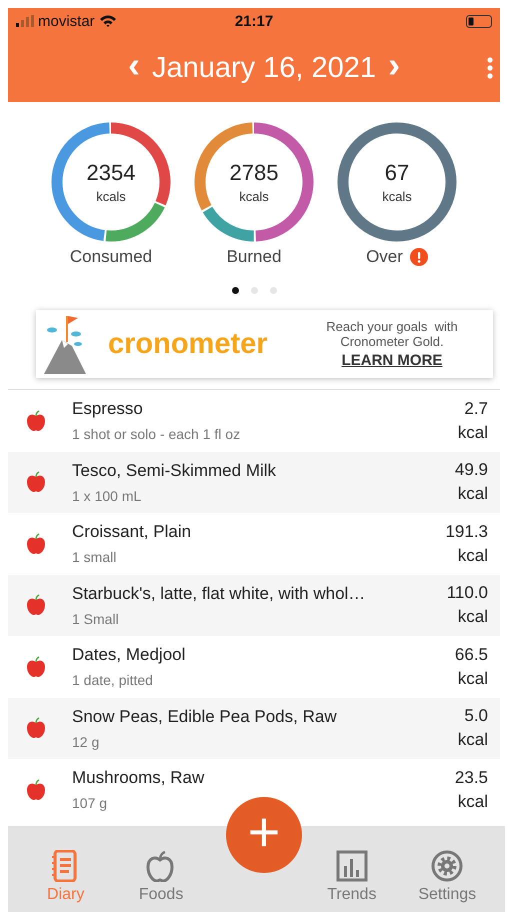 The height and width of the screenshot is (912, 508). What do you see at coordinates (476, 716) in the screenshot?
I see `calorie-amount: 5.0` at bounding box center [476, 716].